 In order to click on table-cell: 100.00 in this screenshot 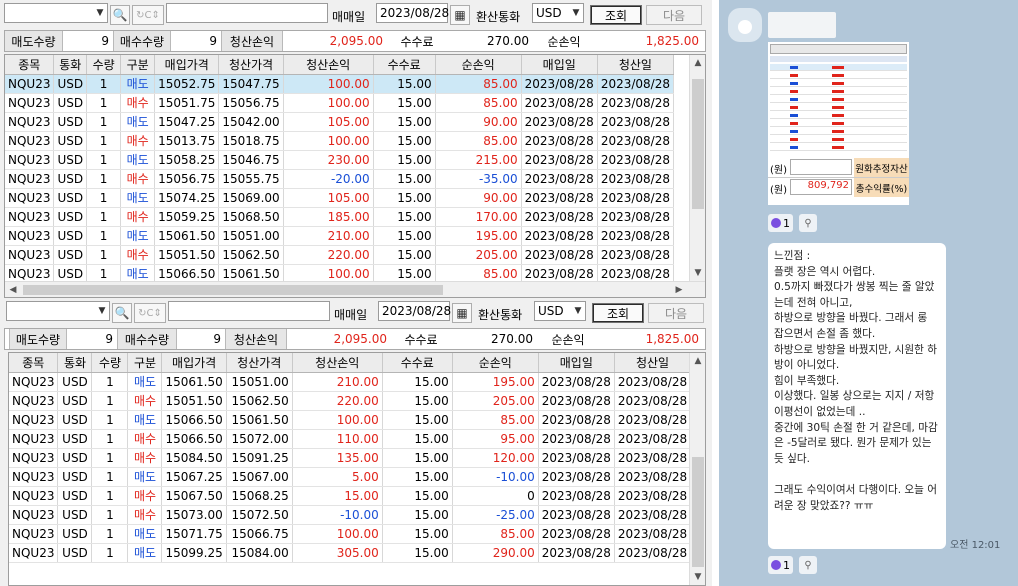, I will do `click(328, 103)`.